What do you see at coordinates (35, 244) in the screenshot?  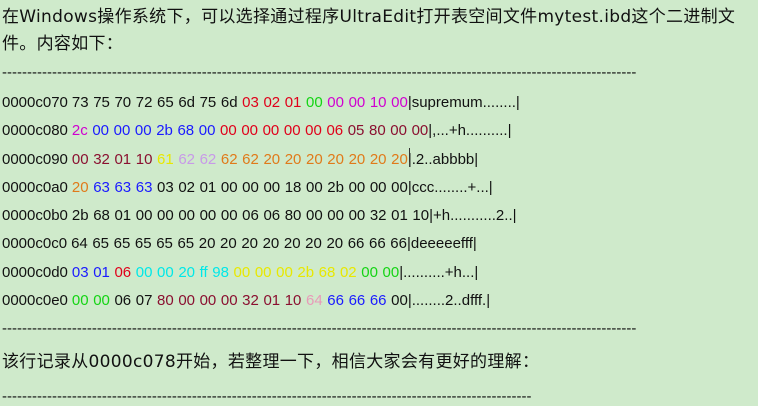 I see `hex-offset: 0000c0c0` at bounding box center [35, 244].